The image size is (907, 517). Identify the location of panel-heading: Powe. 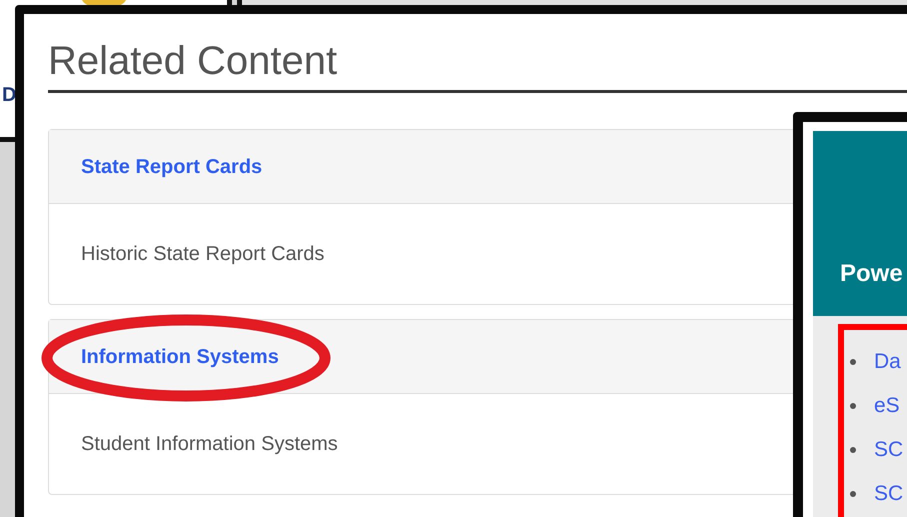
(871, 274).